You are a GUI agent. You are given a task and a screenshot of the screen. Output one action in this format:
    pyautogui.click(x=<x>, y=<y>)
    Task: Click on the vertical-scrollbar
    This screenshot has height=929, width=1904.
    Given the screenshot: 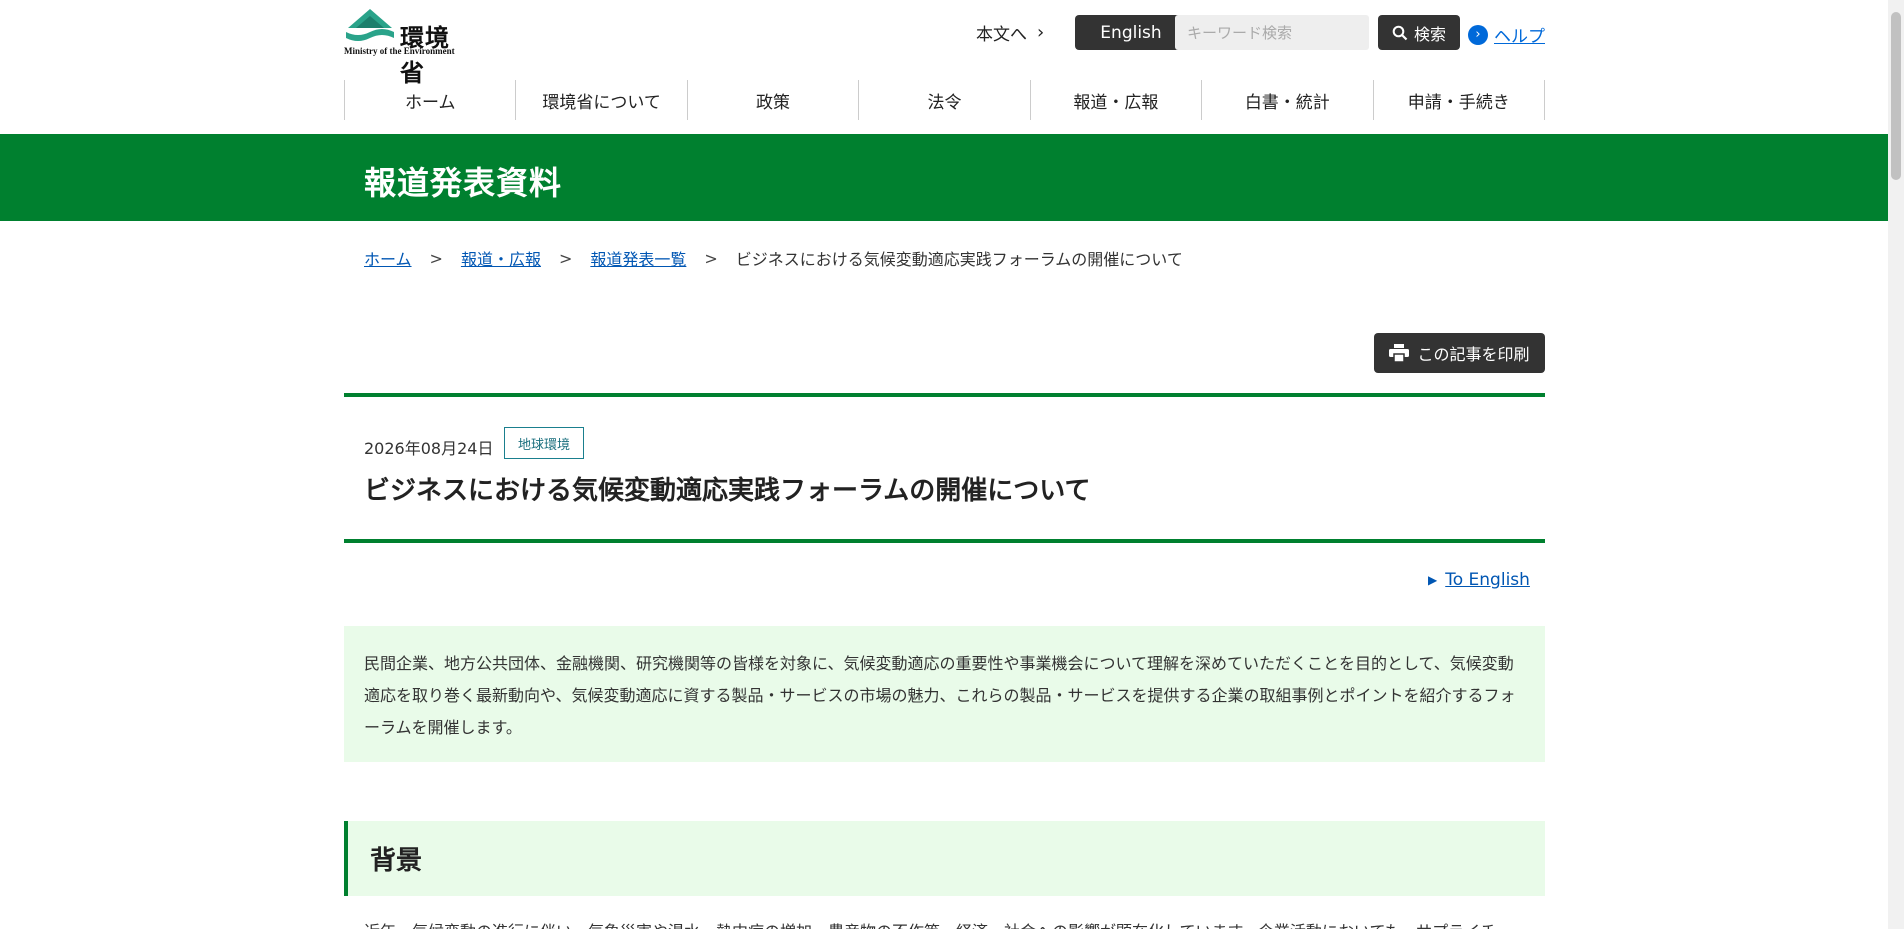 What is the action you would take?
    pyautogui.click(x=1896, y=464)
    